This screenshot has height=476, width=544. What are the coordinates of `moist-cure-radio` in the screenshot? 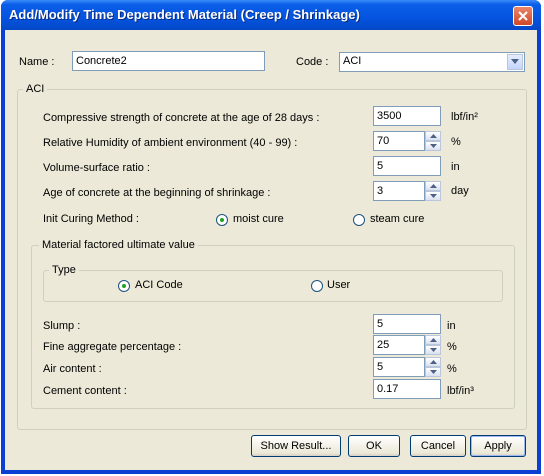 It's located at (222, 220).